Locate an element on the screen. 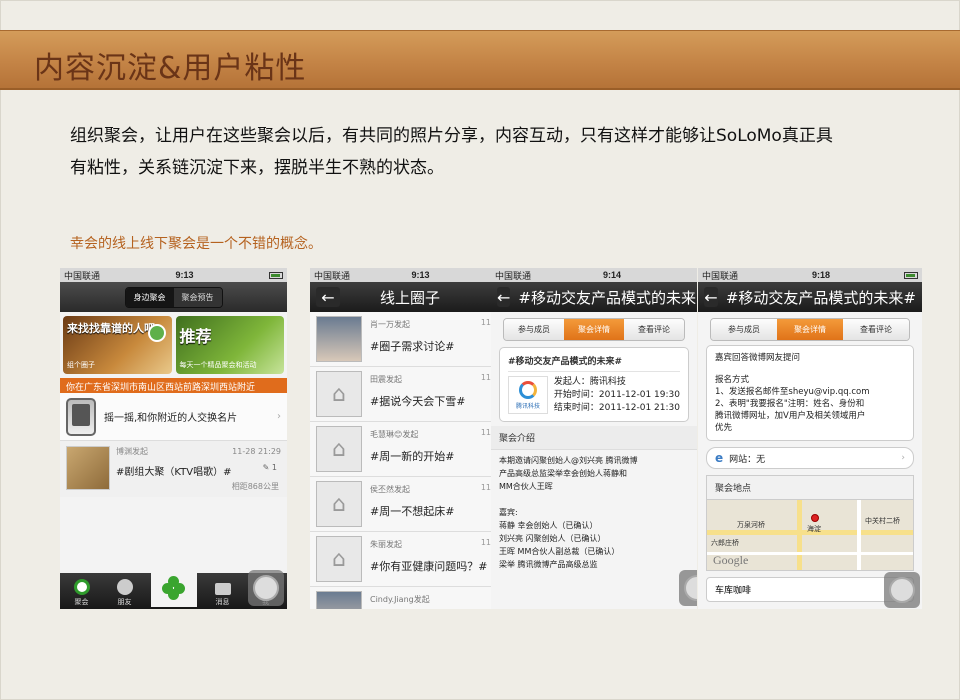 Image resolution: width=960 pixels, height=700 pixels. logo-name: 腾讯科技 is located at coordinates (527, 406).